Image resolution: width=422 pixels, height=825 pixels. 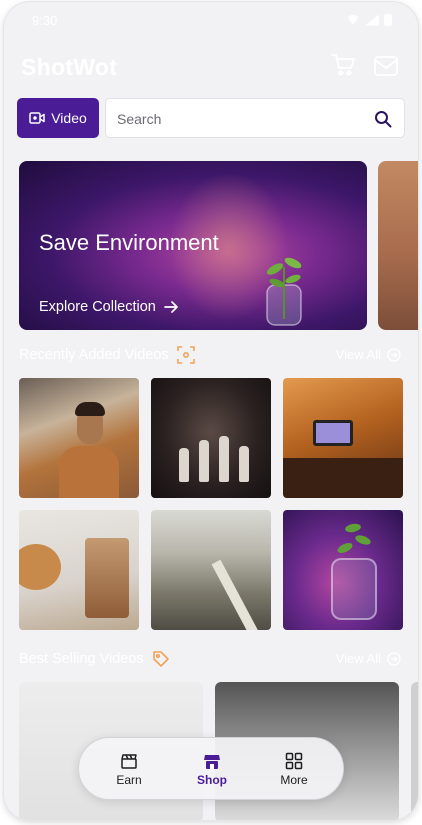 I want to click on thumb-figure, so click(x=89, y=472).